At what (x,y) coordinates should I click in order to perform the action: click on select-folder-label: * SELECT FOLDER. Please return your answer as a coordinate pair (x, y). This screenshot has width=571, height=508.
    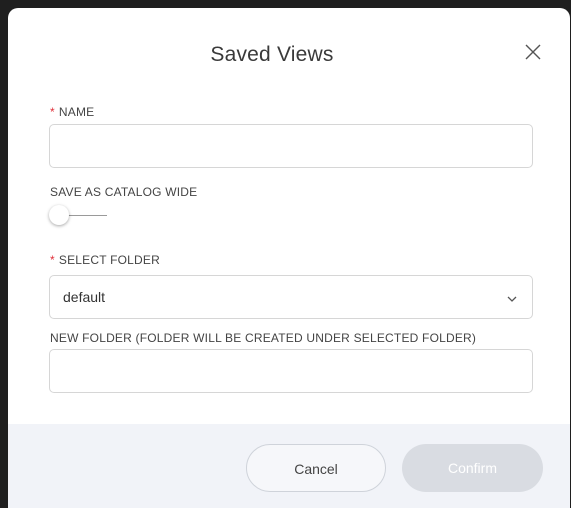
    Looking at the image, I should click on (105, 260).